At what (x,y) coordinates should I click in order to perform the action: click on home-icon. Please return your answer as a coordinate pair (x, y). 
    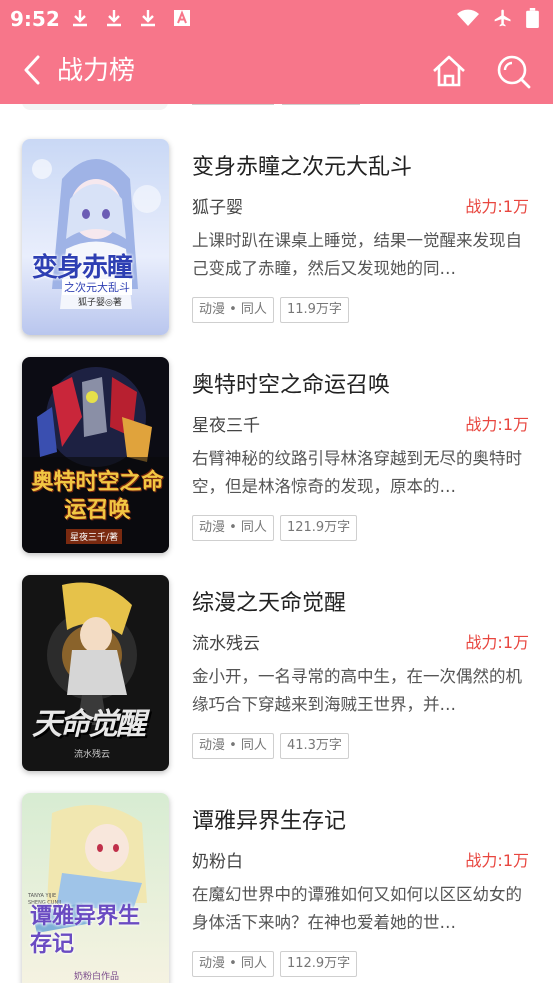
    Looking at the image, I should click on (449, 71).